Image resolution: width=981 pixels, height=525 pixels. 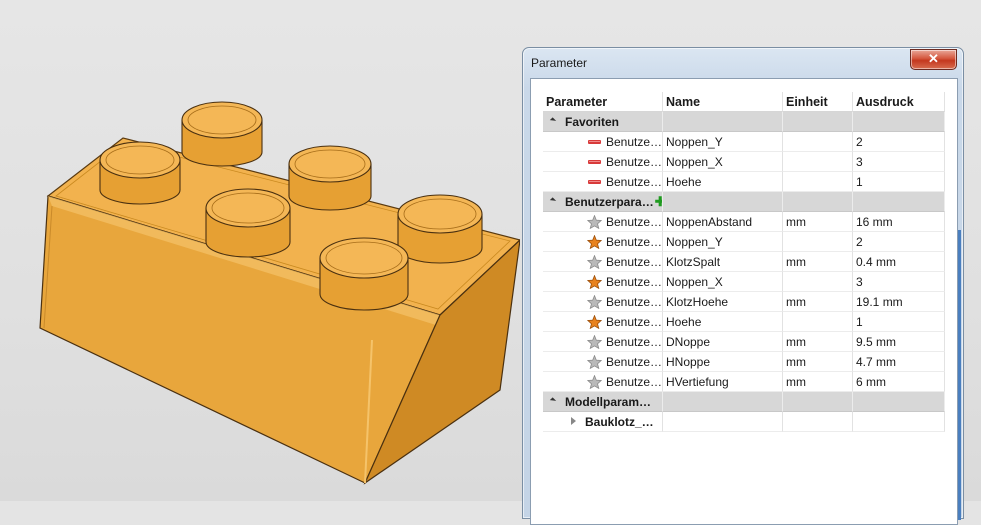 What do you see at coordinates (744, 122) in the screenshot?
I see `group-favoriten: Favoriten` at bounding box center [744, 122].